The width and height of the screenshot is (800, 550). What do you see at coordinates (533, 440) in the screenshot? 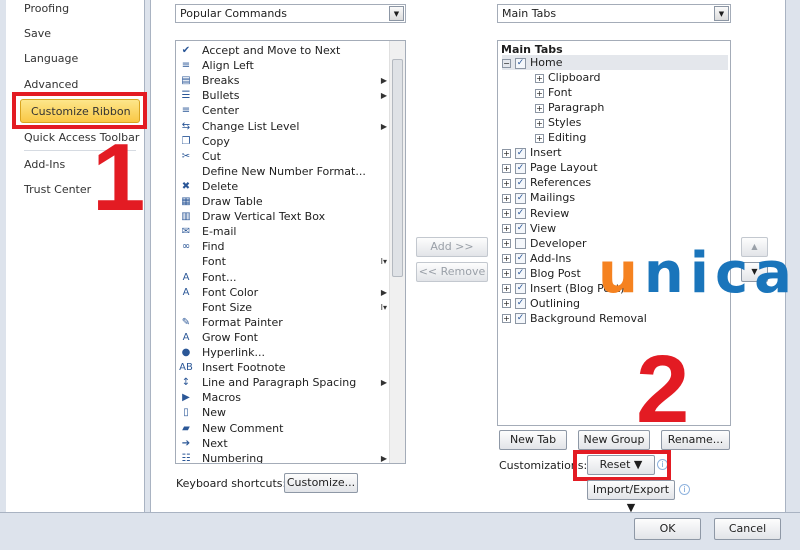
I see `new-tab-button: New Tab` at bounding box center [533, 440].